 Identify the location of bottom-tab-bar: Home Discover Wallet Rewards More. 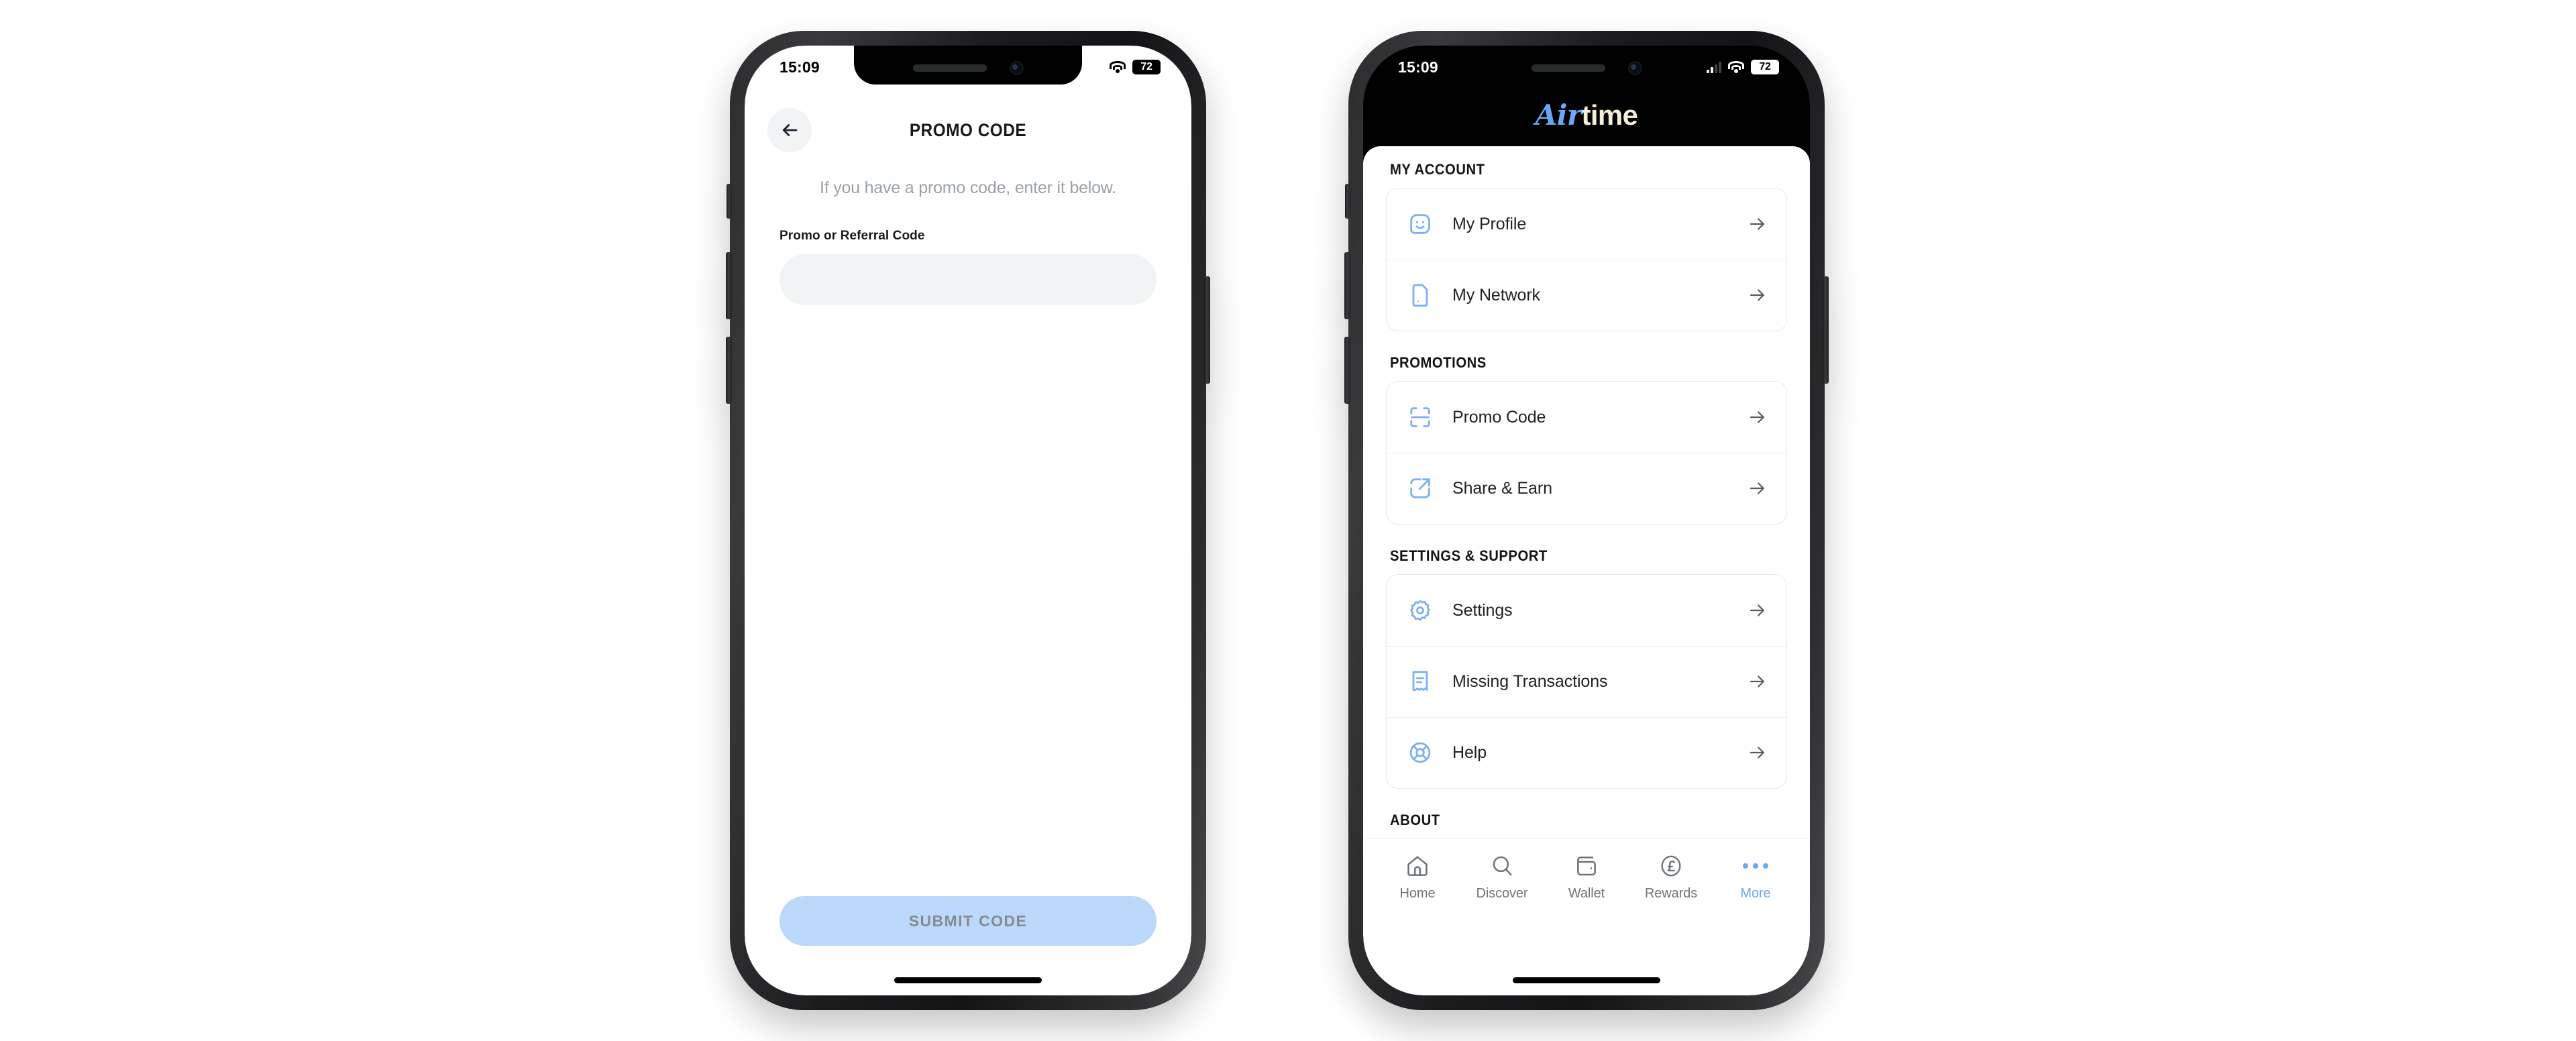
(1586, 885).